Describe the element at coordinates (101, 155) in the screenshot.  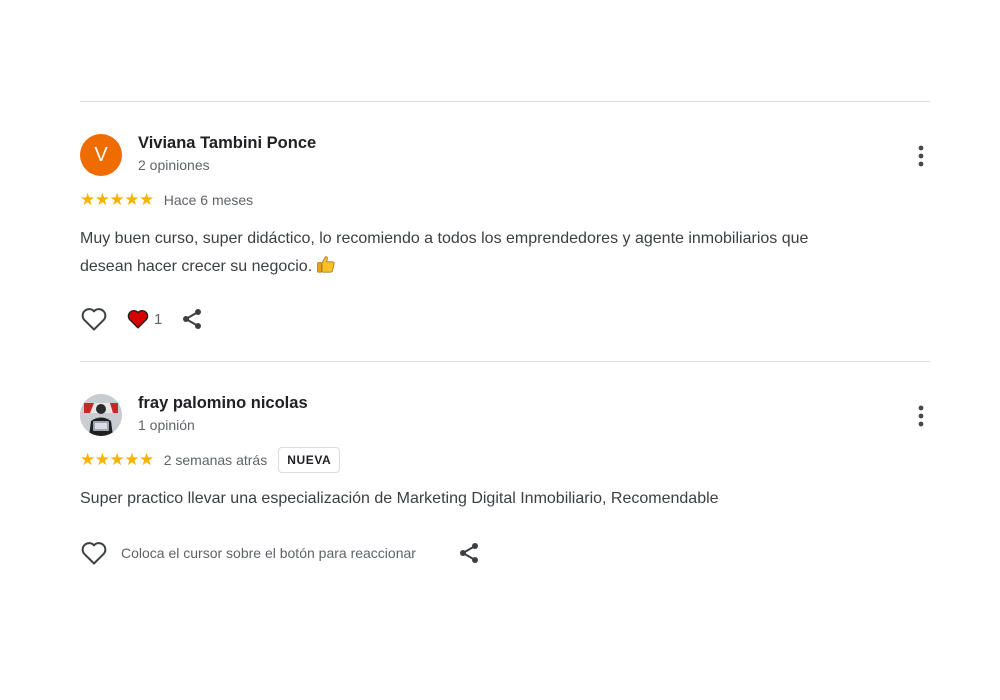
I see `avatar: V` at that location.